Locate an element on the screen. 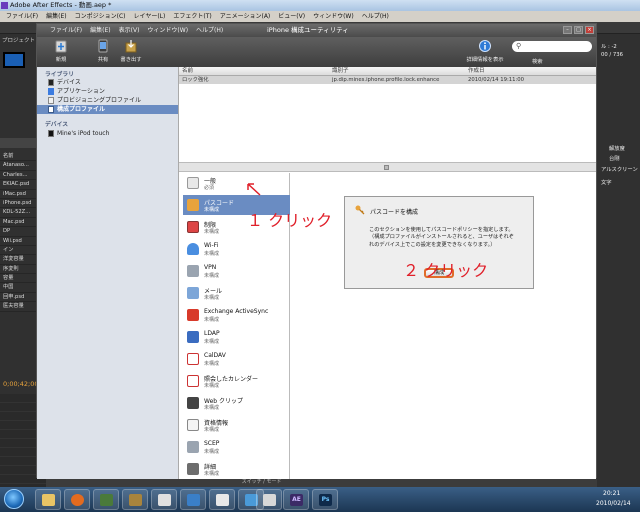 The image size is (640, 512). menu-file: ファイル(F) is located at coordinates (66, 30).